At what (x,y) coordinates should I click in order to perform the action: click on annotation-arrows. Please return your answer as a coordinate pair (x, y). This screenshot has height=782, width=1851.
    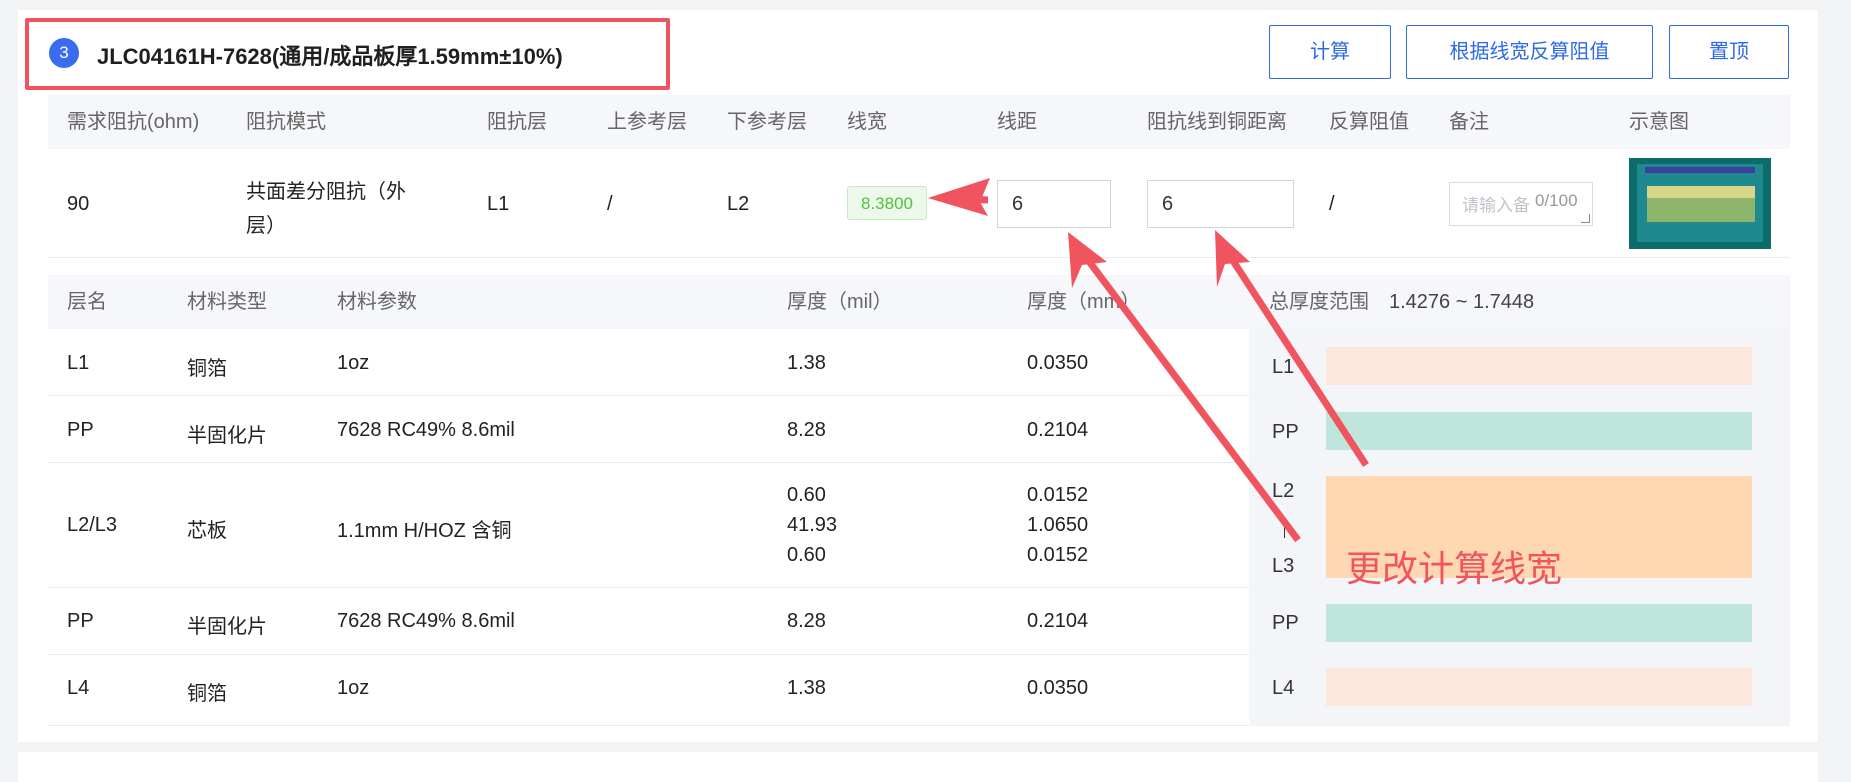
    Looking at the image, I should click on (1148, 360).